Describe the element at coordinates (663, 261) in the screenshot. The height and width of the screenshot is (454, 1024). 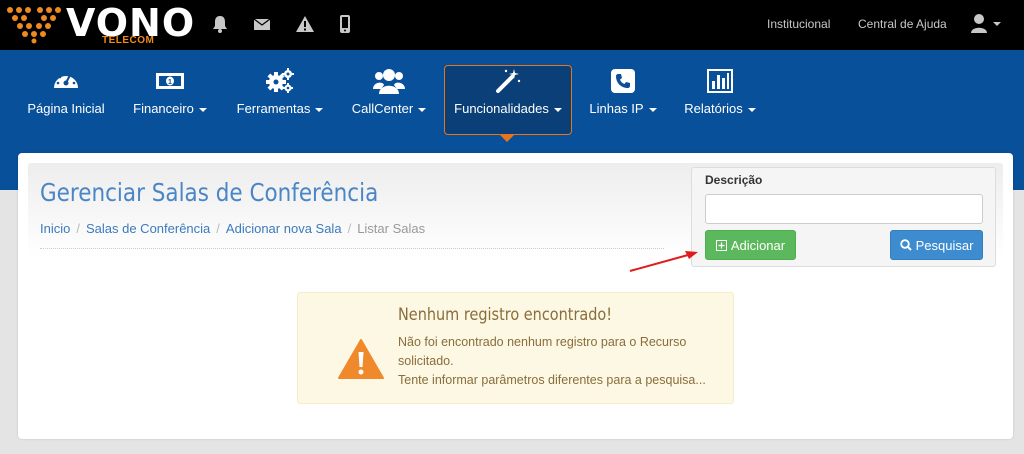
I see `red-arrow-annotation` at that location.